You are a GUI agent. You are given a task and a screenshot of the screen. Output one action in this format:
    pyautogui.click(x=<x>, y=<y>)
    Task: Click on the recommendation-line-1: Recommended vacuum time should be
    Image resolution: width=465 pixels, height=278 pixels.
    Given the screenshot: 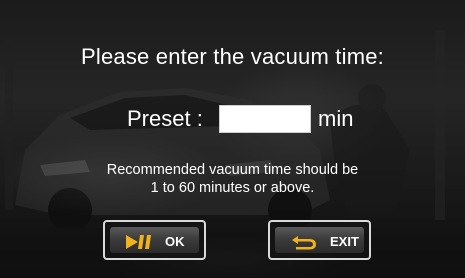 What is the action you would take?
    pyautogui.click(x=232, y=170)
    